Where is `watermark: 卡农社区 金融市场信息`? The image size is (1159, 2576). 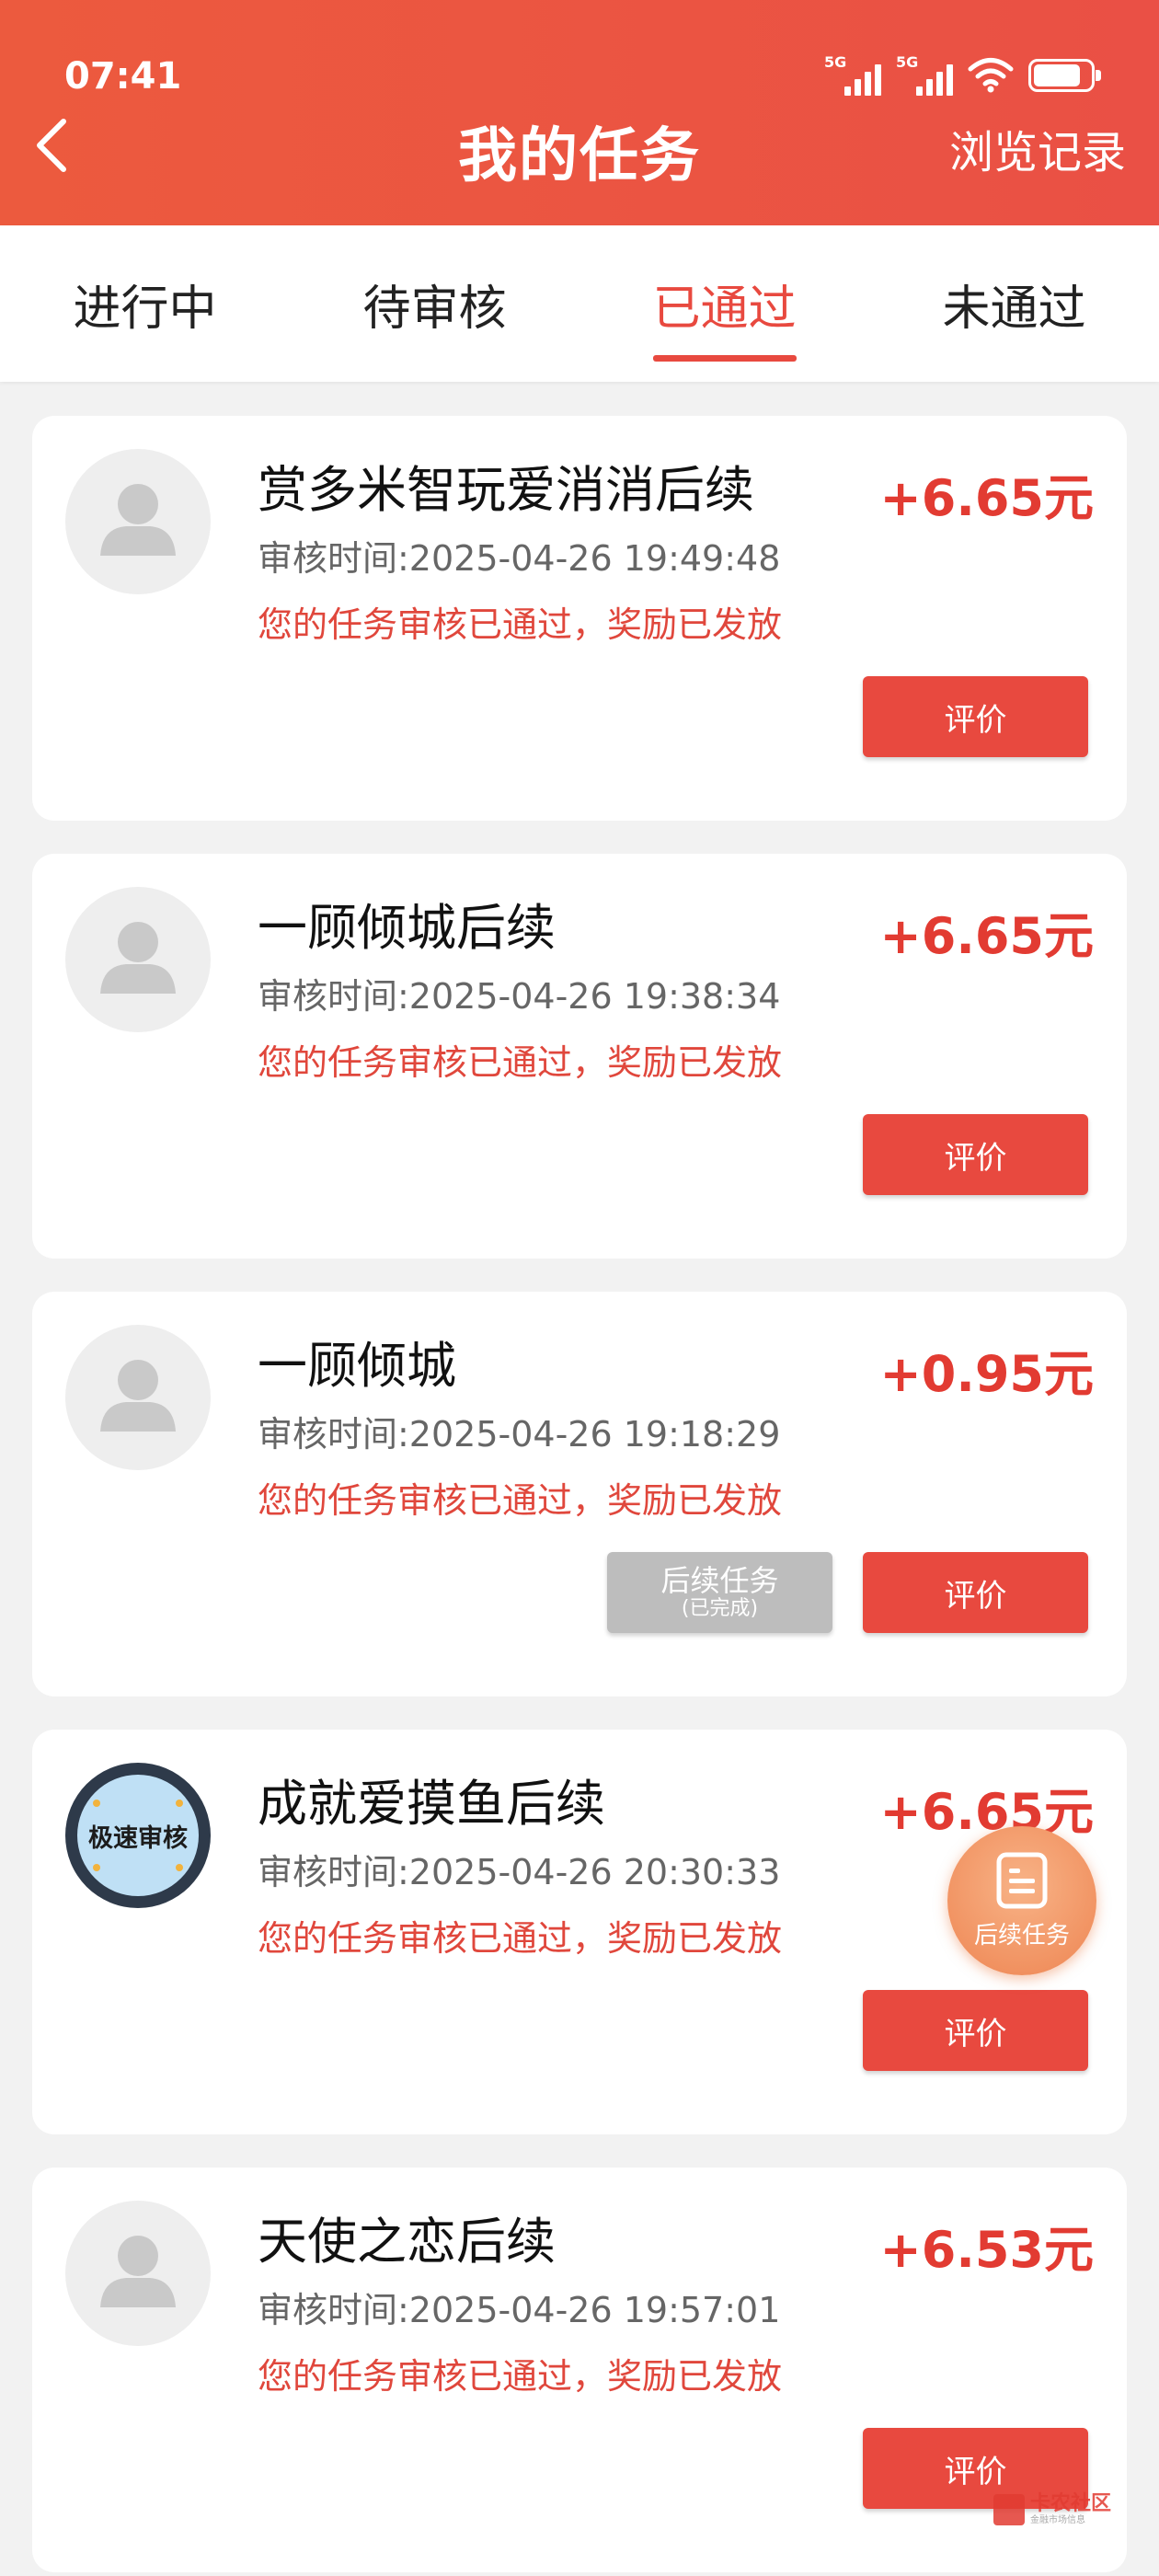 watermark: 卡农社区 金融市场信息 is located at coordinates (1052, 2509).